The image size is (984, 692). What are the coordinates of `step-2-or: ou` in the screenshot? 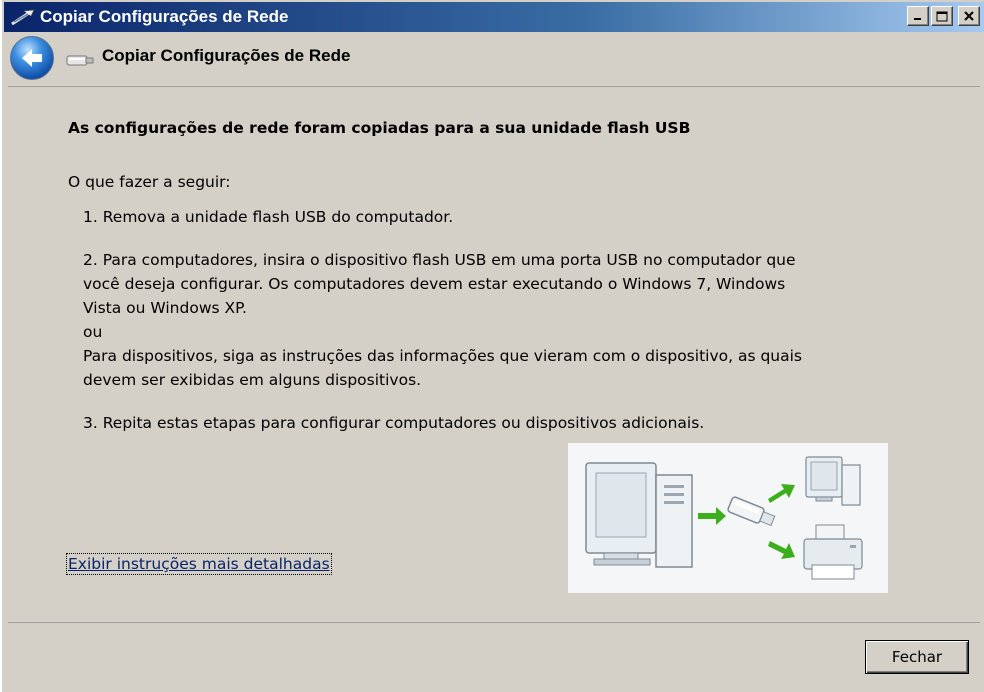 It's located at (93, 332).